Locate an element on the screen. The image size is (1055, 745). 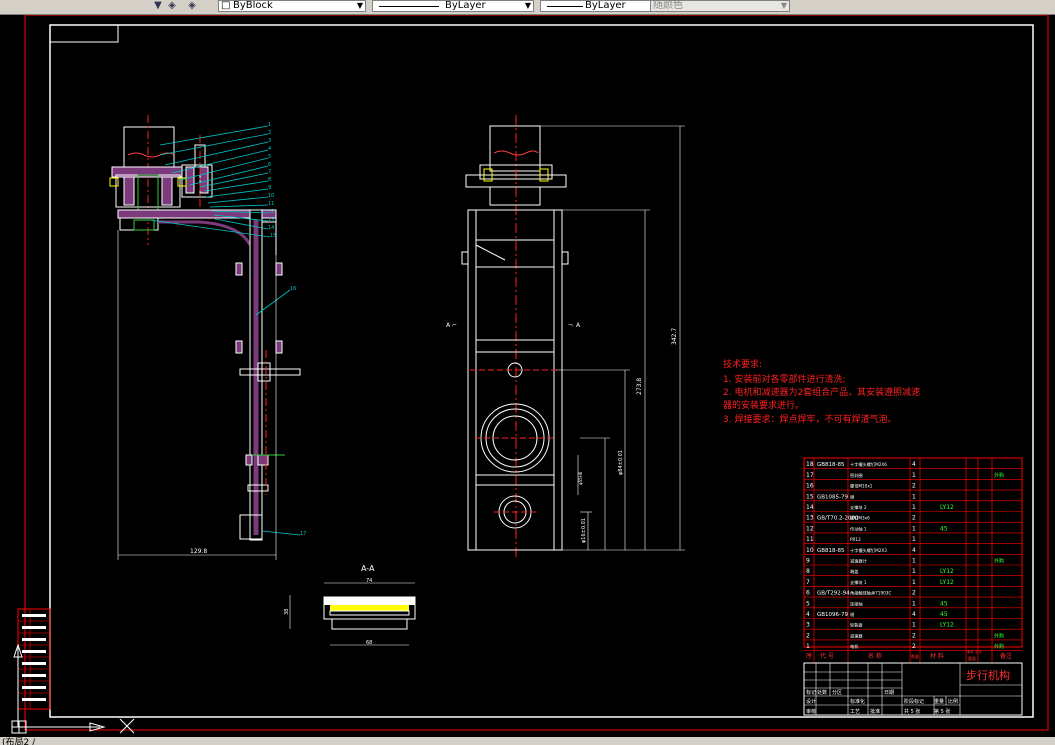
callout-label: 2 is located at coordinates (269, 133).